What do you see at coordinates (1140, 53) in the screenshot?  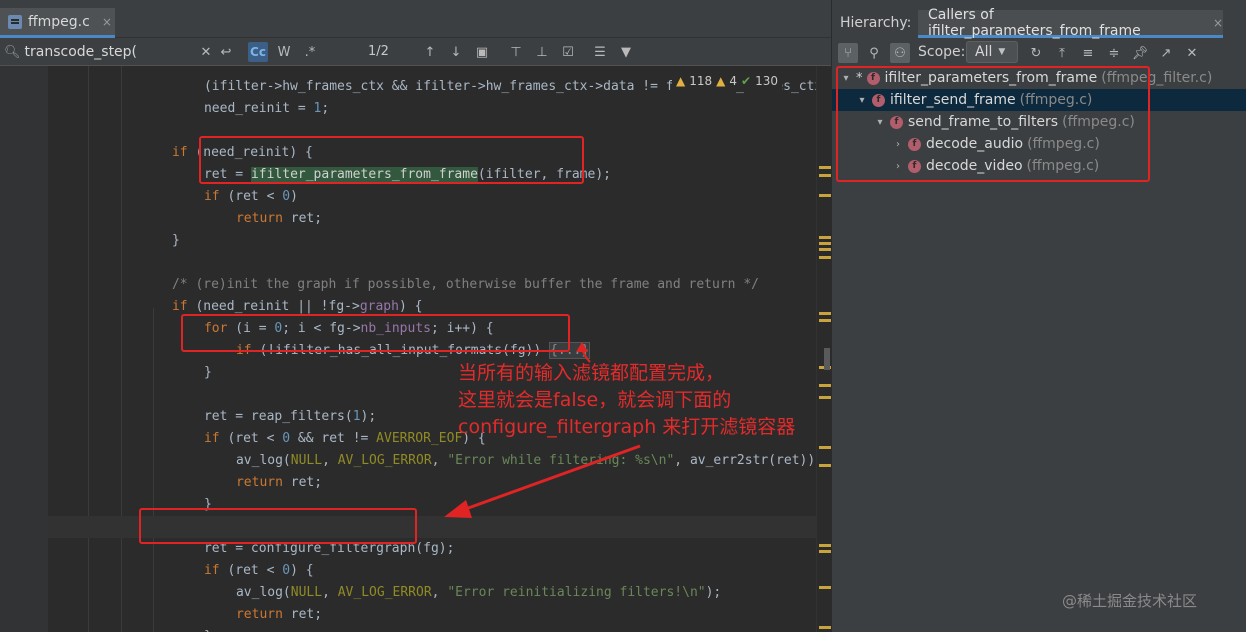 I see `pin-icon: 📌︎` at bounding box center [1140, 53].